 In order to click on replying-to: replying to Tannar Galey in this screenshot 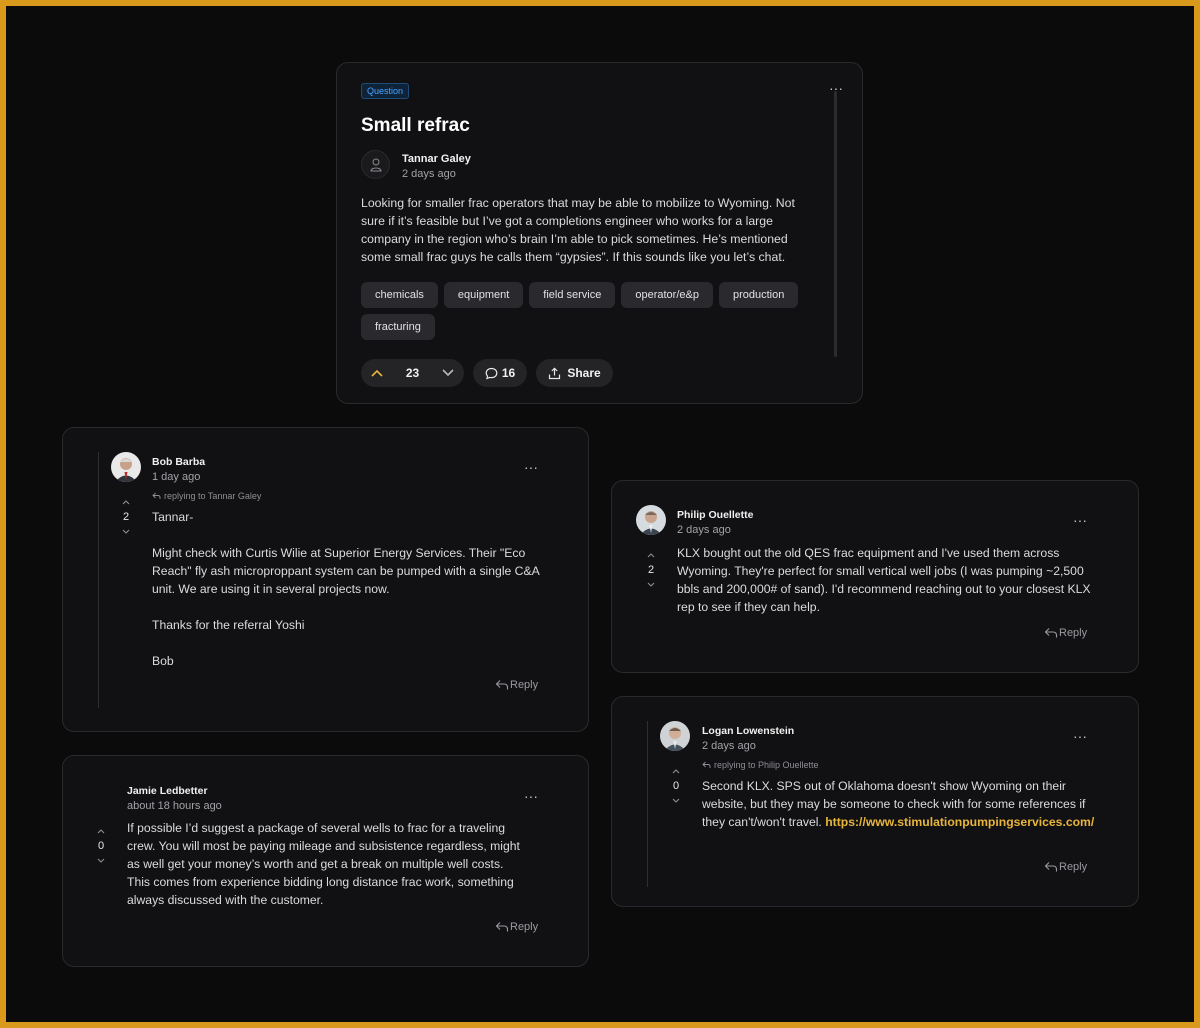, I will do `click(206, 496)`.